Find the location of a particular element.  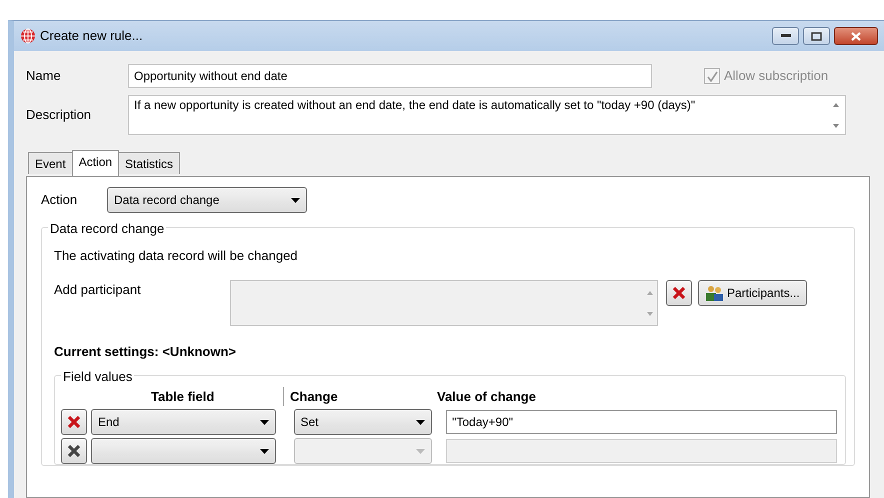

value-field: "Today+90" is located at coordinates (641, 422).